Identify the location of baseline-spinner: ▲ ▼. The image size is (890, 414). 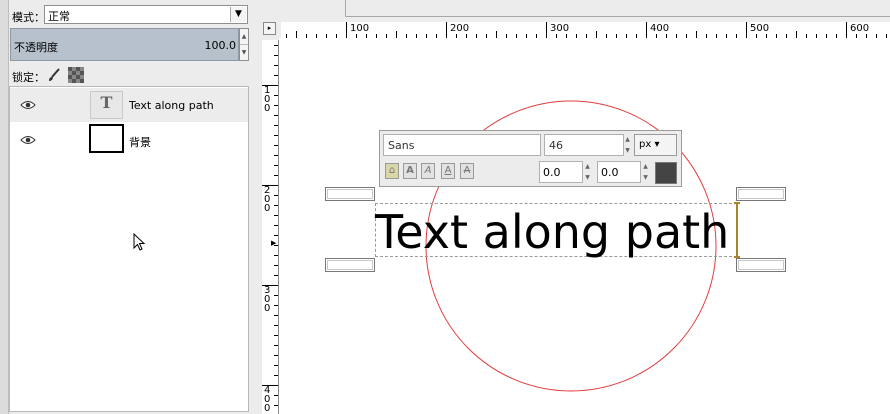
(645, 172).